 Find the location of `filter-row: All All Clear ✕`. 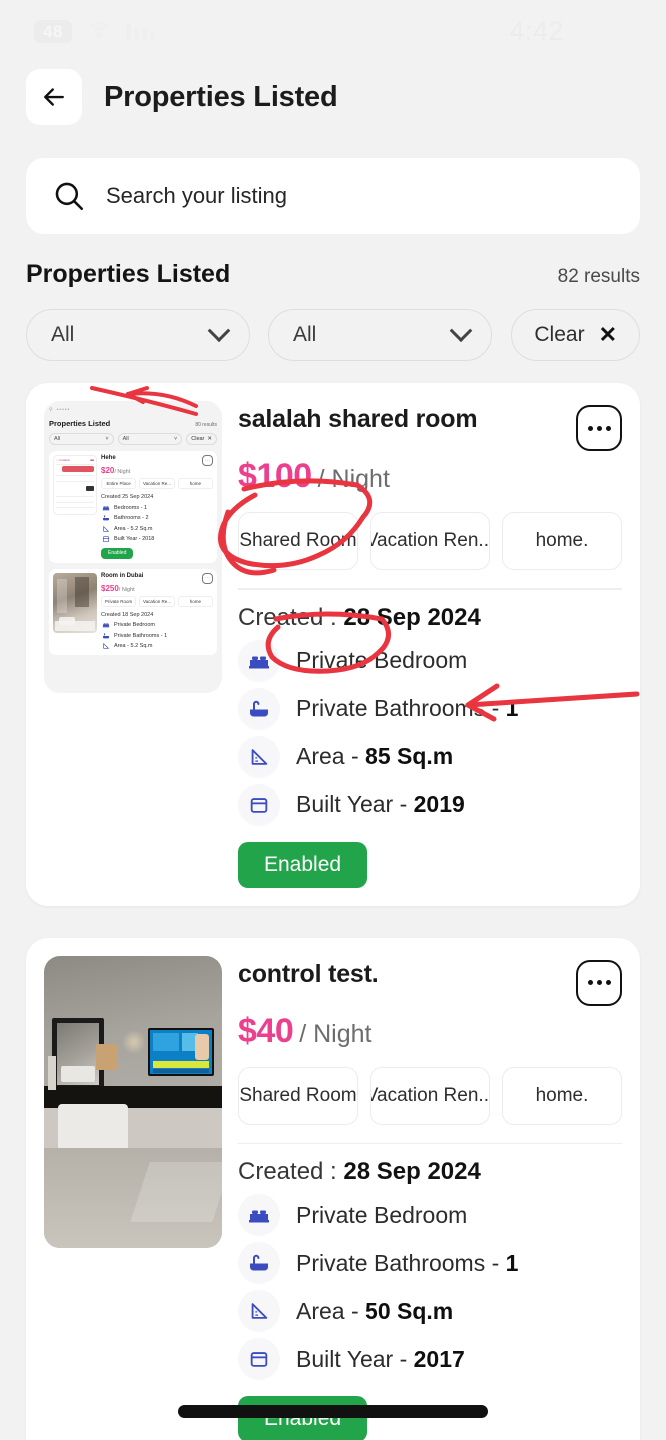

filter-row: All All Clear ✕ is located at coordinates (333, 325).